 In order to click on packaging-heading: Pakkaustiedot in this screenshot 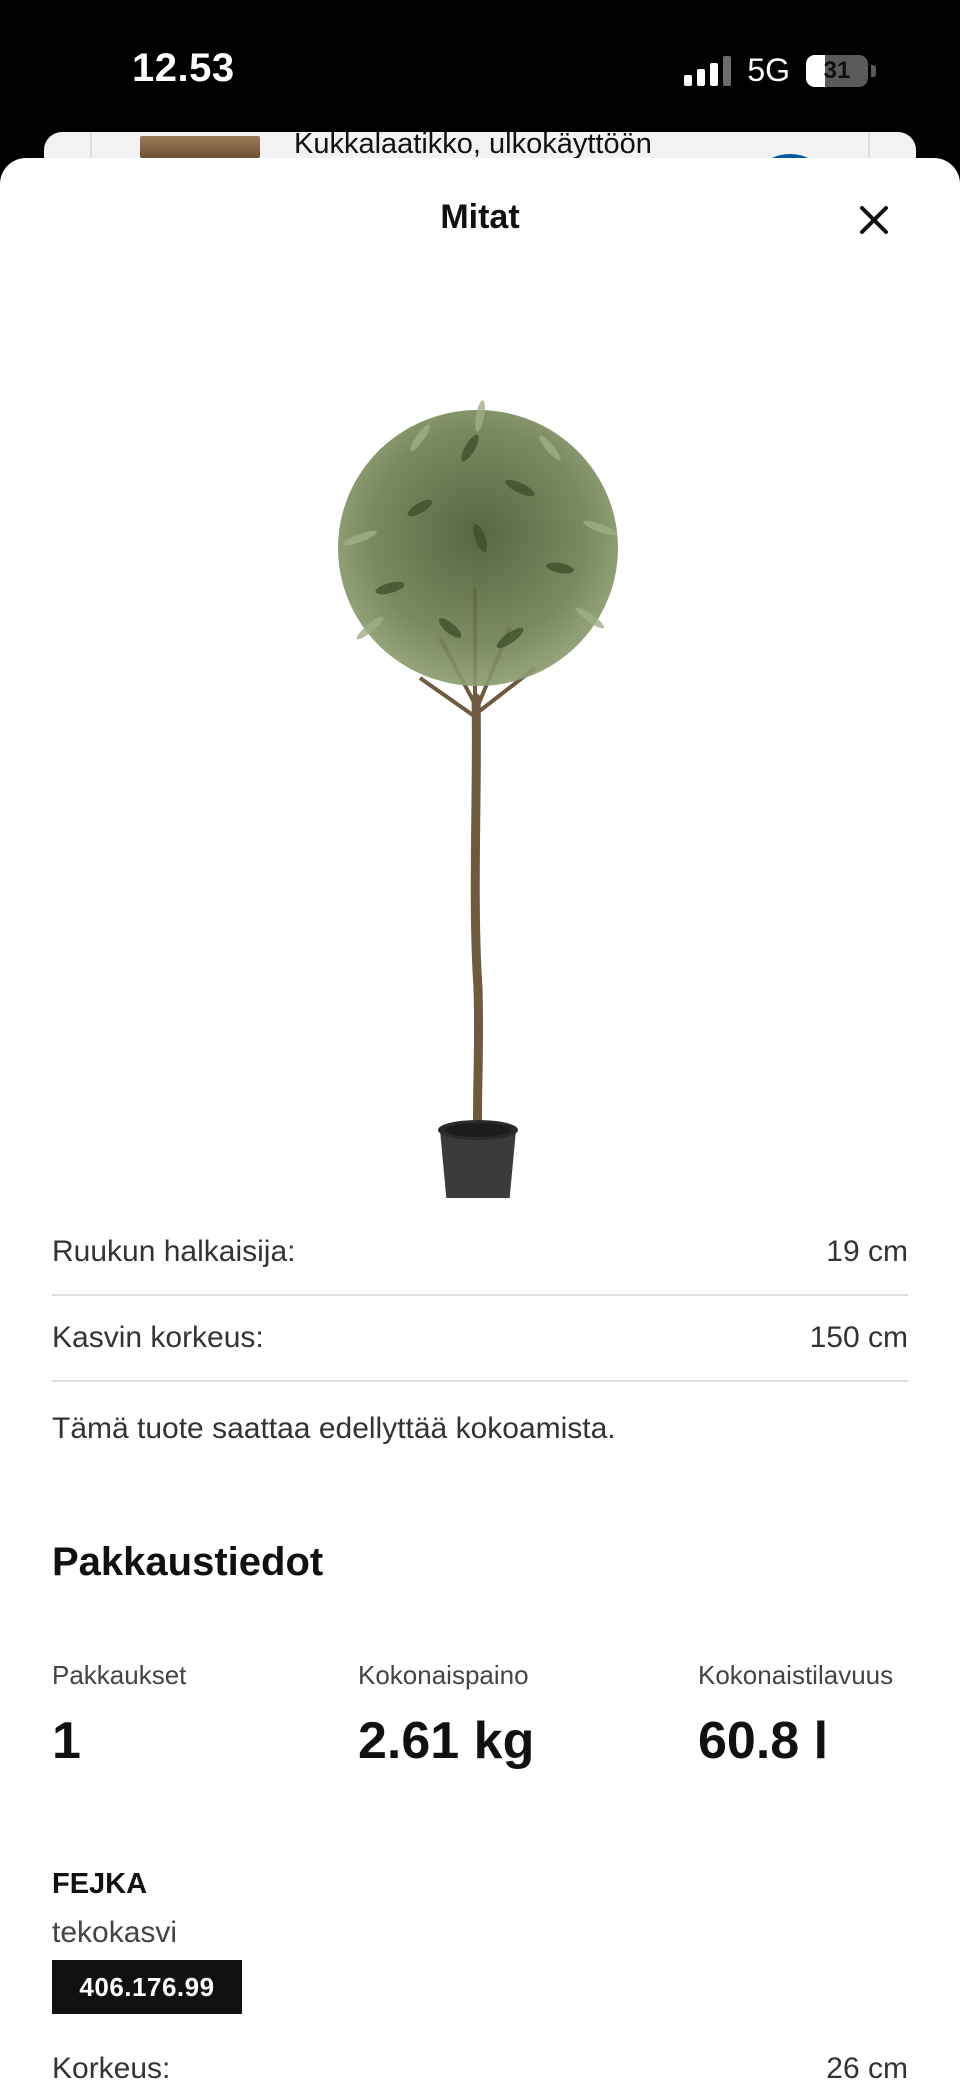, I will do `click(188, 1562)`.